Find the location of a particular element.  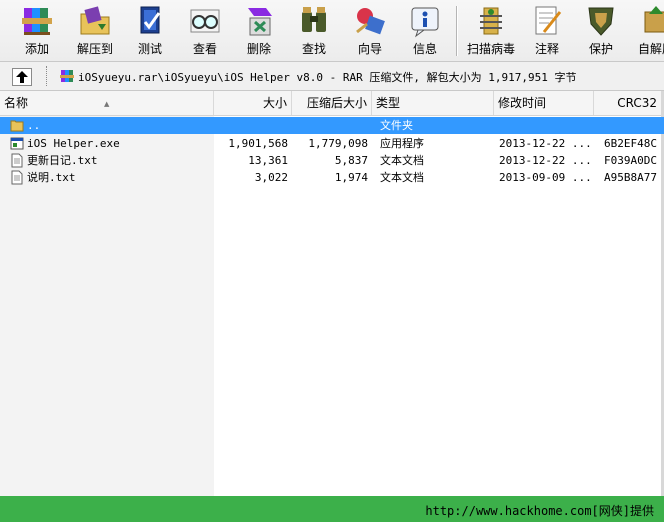

test-label: 测试 is located at coordinates (149, 49).